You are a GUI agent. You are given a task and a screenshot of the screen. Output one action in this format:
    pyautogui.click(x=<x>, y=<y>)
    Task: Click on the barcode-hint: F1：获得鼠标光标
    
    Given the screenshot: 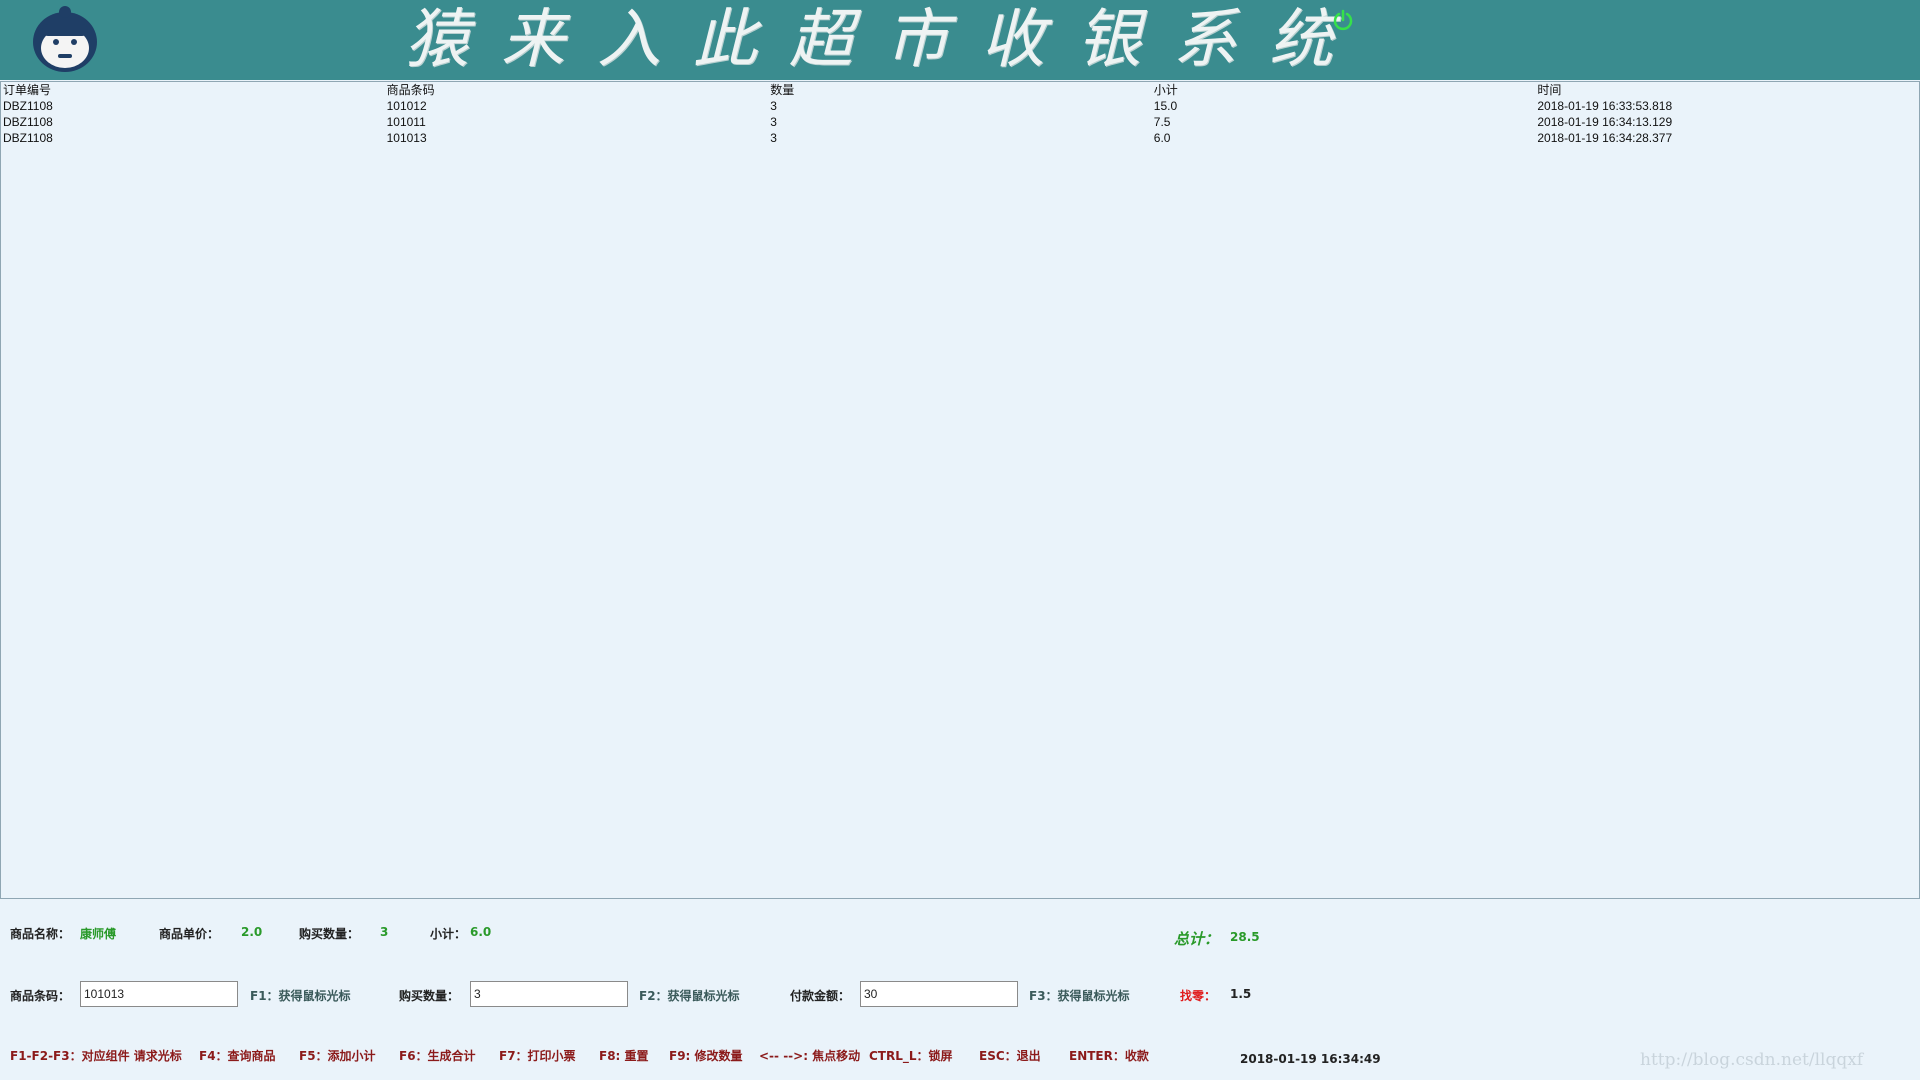 What is the action you would take?
    pyautogui.click(x=300, y=996)
    